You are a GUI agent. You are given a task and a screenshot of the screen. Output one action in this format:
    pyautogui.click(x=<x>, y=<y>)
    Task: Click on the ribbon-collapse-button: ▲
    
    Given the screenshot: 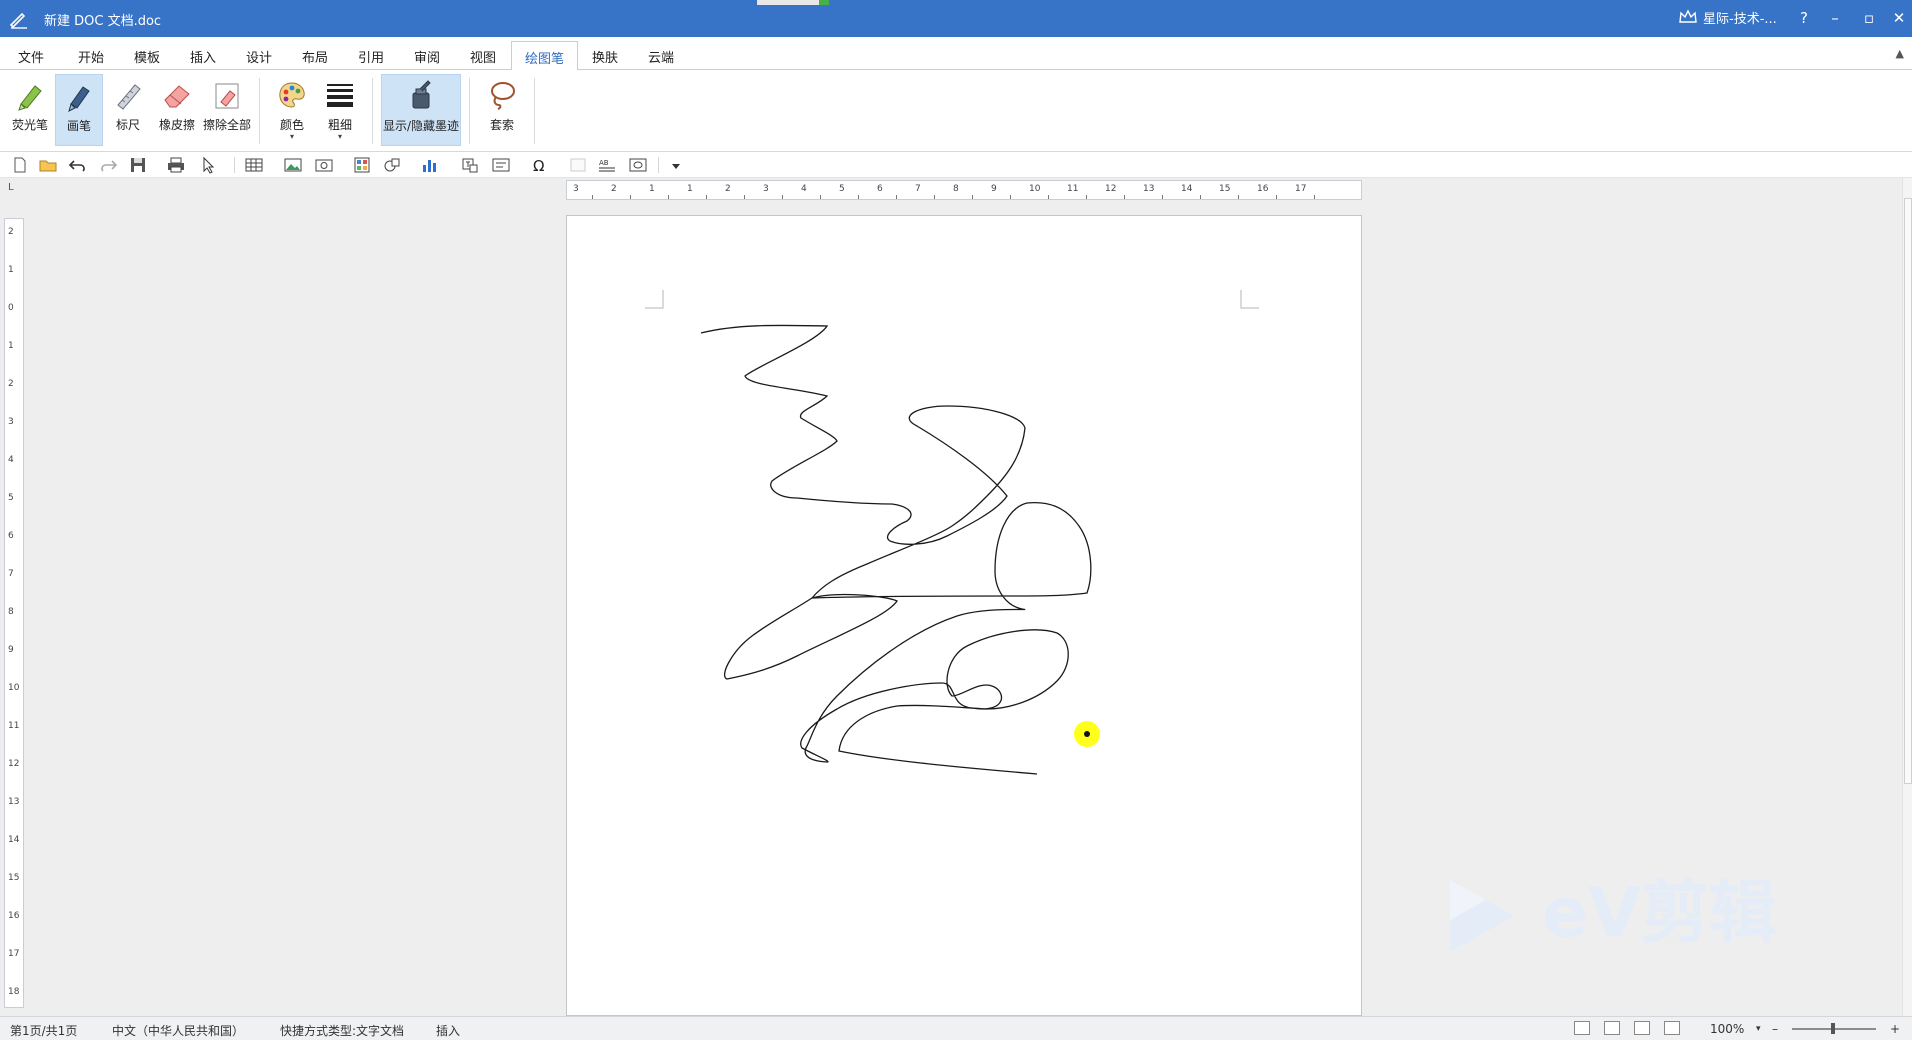 What is the action you would take?
    pyautogui.click(x=1900, y=53)
    